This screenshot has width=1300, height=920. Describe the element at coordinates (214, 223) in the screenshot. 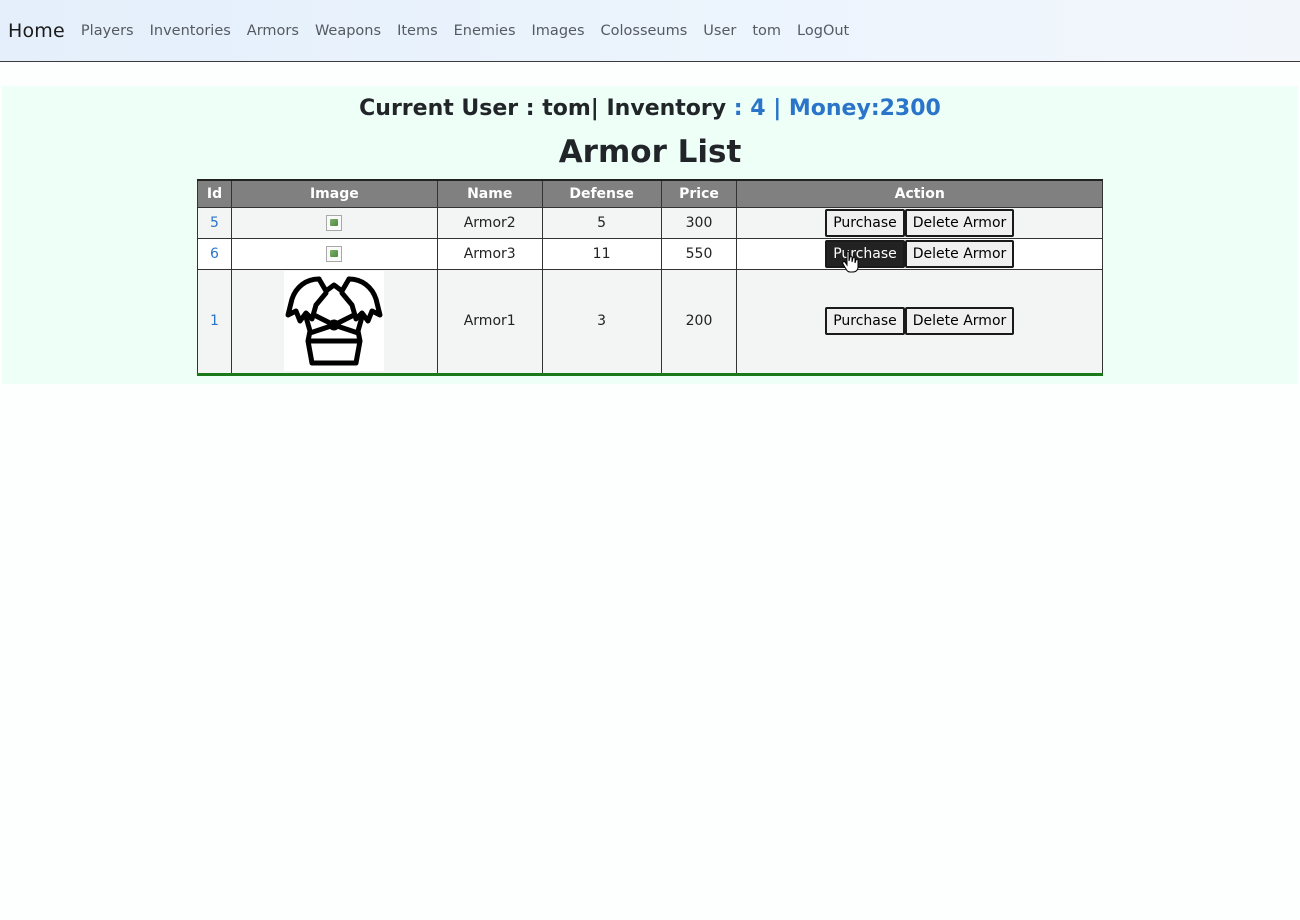

I see `armor-id-link: 5` at that location.